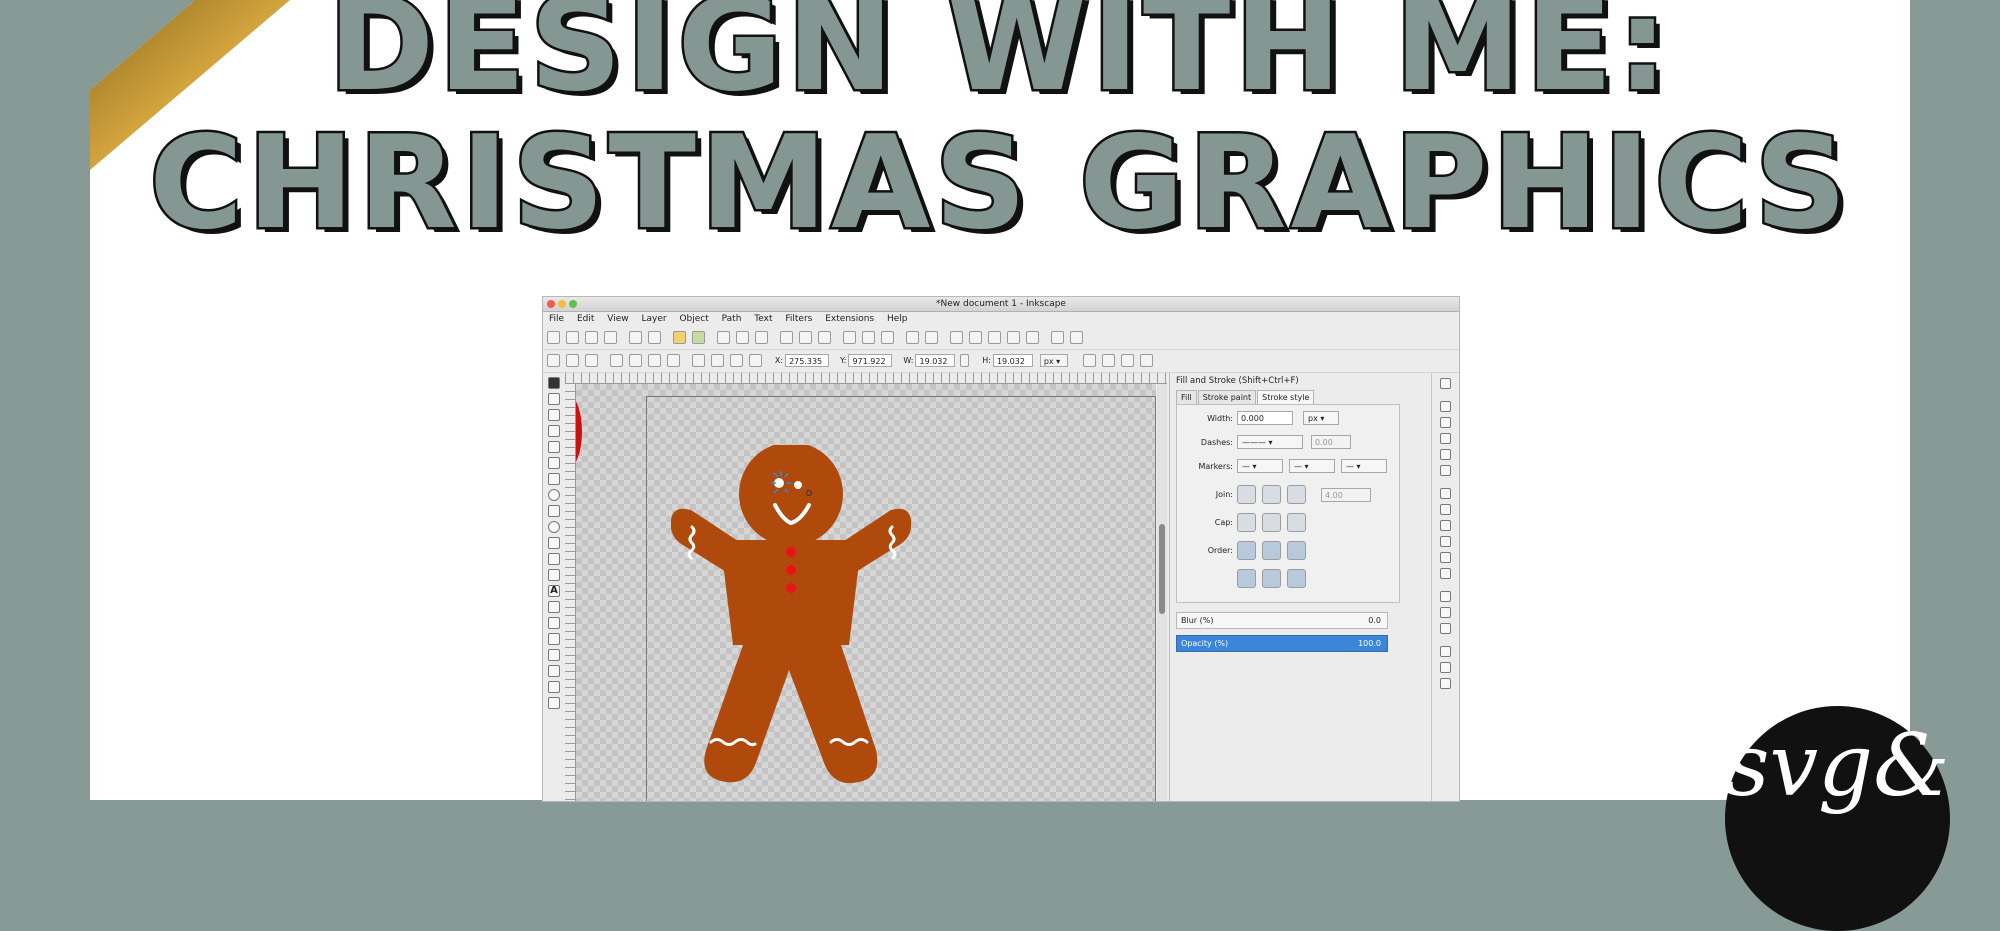 This screenshot has height=931, width=2000. Describe the element at coordinates (1445, 470) in the screenshot. I see `snap-bbox-centers-icon` at that location.